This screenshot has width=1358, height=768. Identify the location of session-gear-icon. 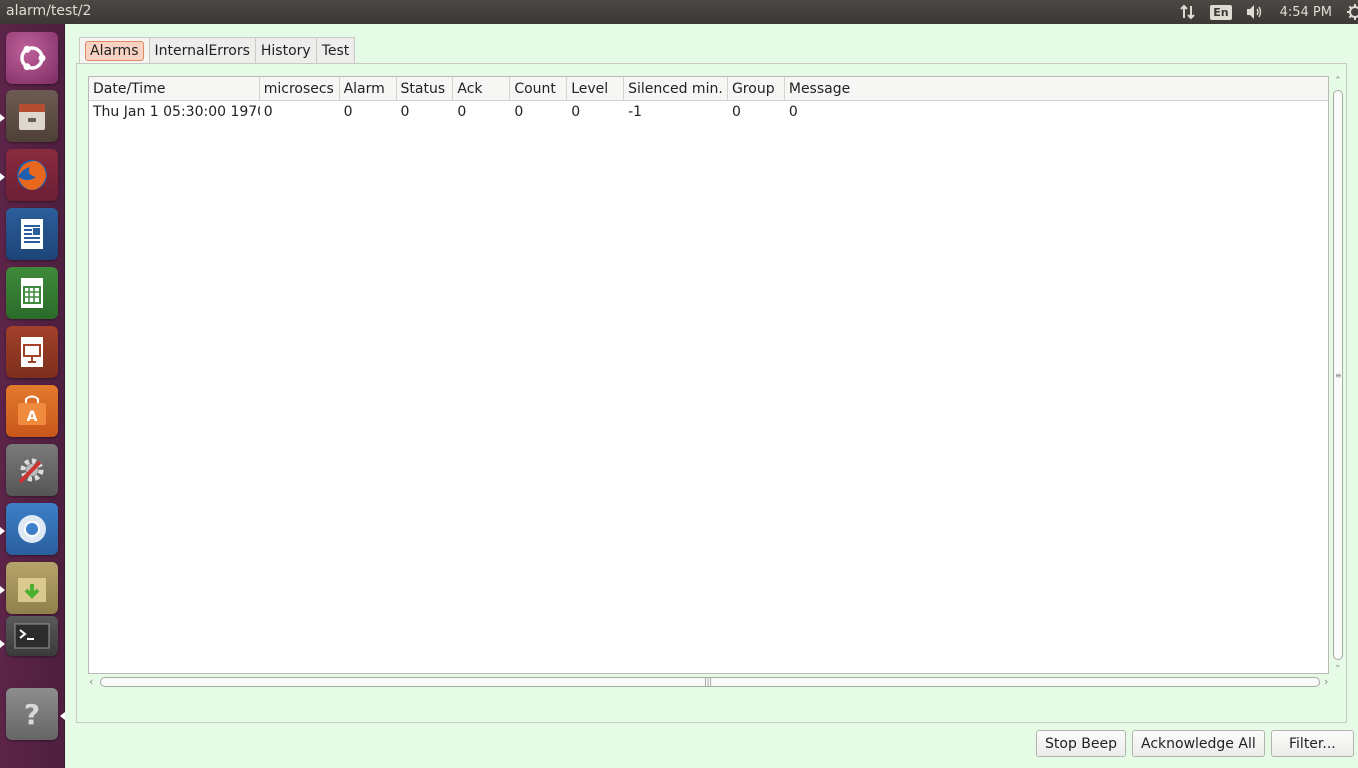
(1352, 12).